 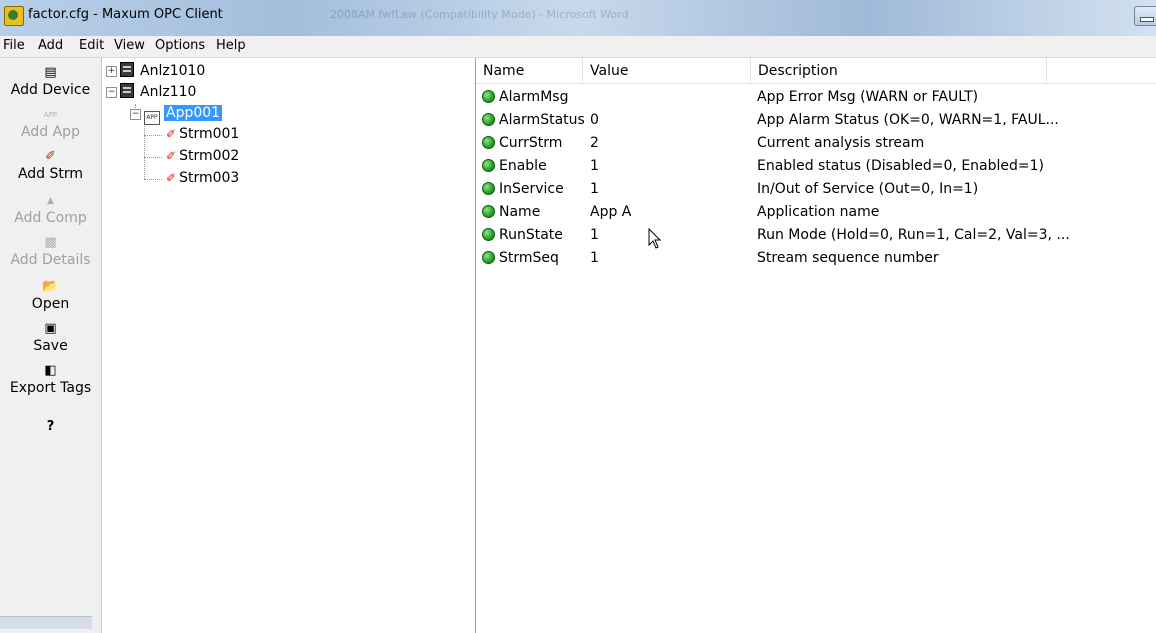 What do you see at coordinates (667, 70) in the screenshot?
I see `column-header-value: Value` at bounding box center [667, 70].